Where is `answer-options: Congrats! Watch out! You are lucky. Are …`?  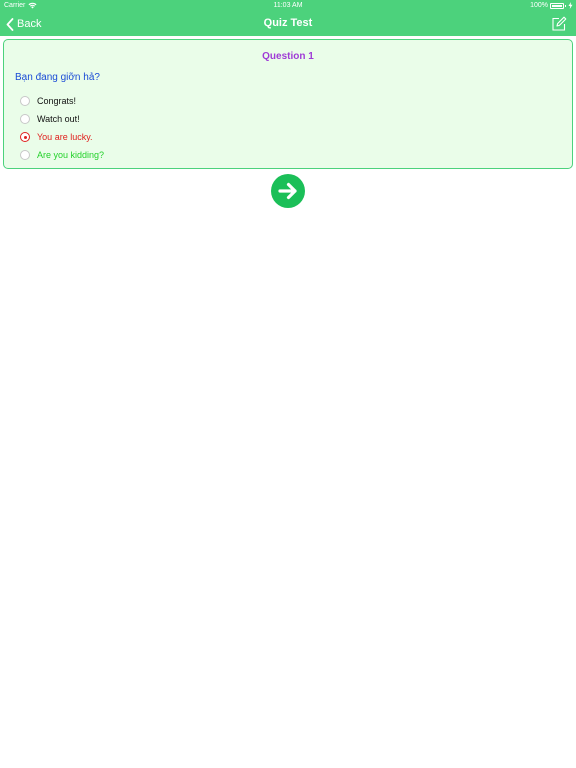 answer-options: Congrats! Watch out! You are lucky. Are … is located at coordinates (62, 128).